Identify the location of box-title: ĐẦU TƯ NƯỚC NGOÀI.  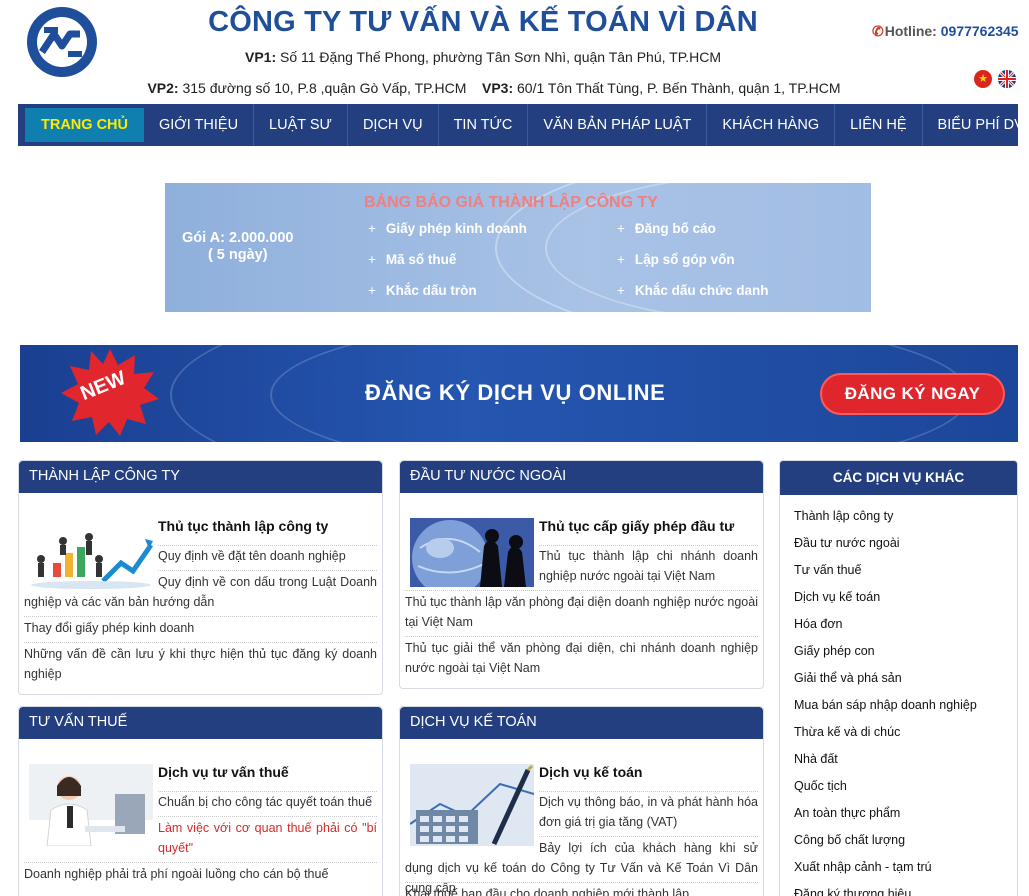
(581, 477).